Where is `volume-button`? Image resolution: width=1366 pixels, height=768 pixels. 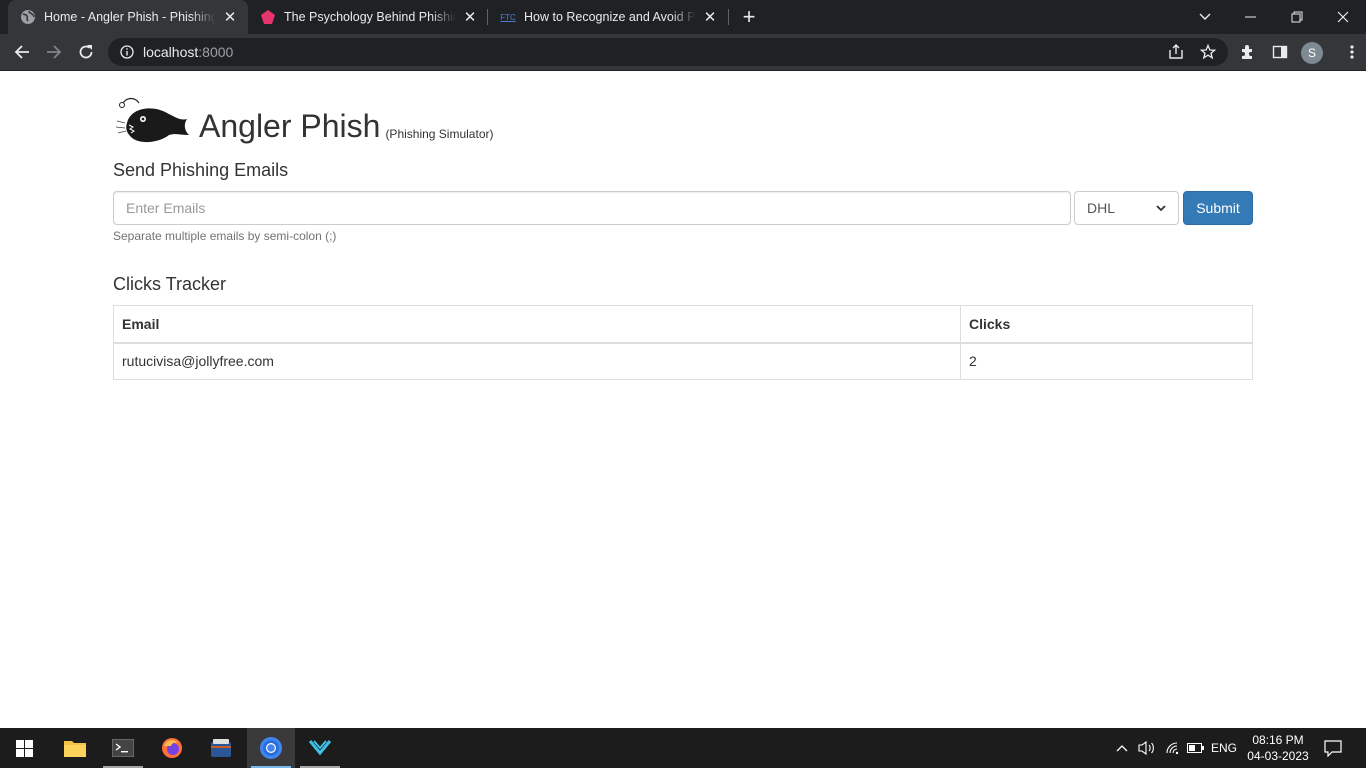 volume-button is located at coordinates (1147, 748).